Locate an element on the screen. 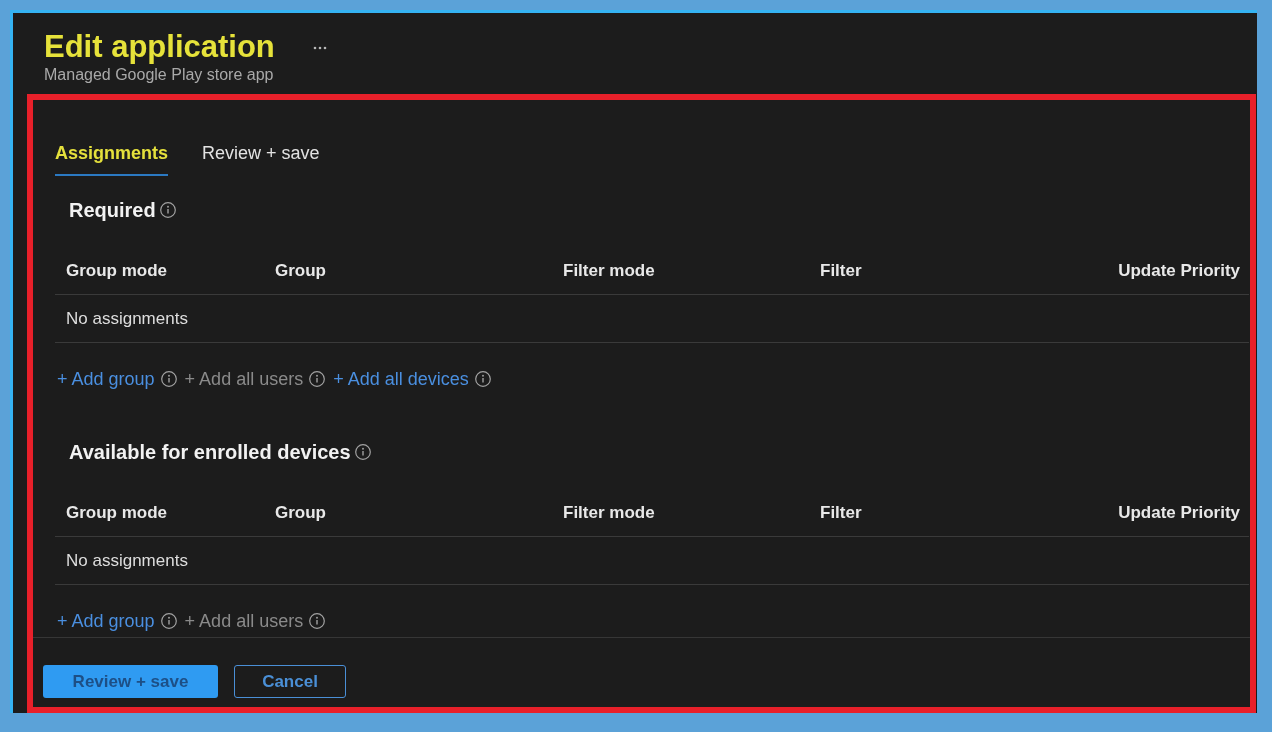 The width and height of the screenshot is (1272, 732). add-link: + Add all devices is located at coordinates (401, 379).